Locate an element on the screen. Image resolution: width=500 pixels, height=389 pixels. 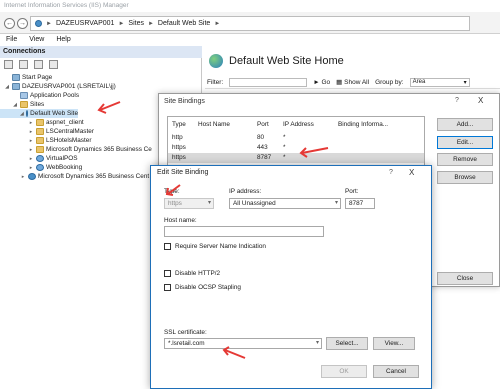
arrow-default-web-site is located at coordinates (109, 107).